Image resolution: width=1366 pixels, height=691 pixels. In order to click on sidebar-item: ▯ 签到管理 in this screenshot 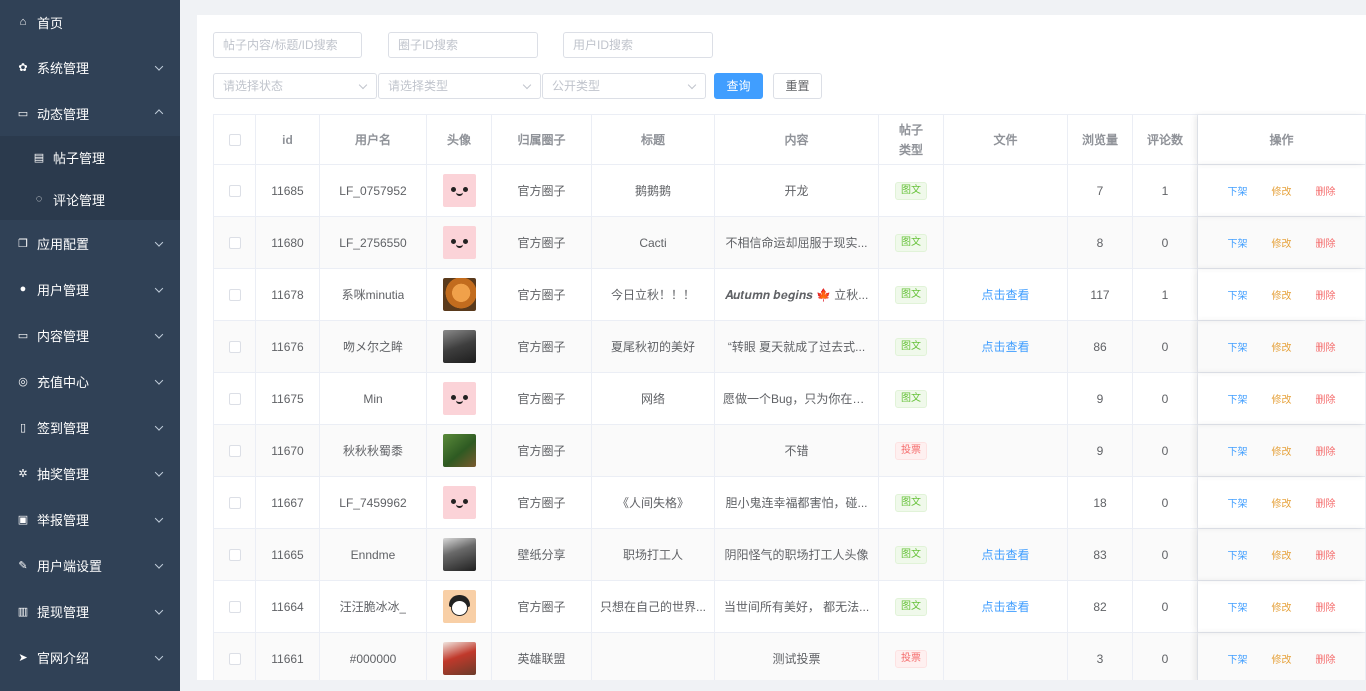, I will do `click(90, 427)`.